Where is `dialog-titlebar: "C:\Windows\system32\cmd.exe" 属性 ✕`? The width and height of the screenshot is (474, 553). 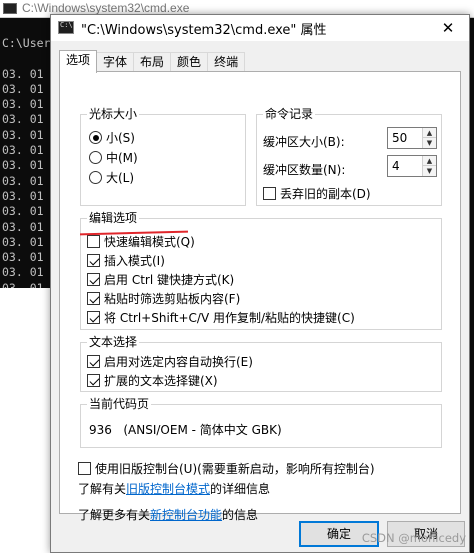 dialog-titlebar: "C:\Windows\system32\cmd.exe" 属性 ✕ is located at coordinates (260, 28).